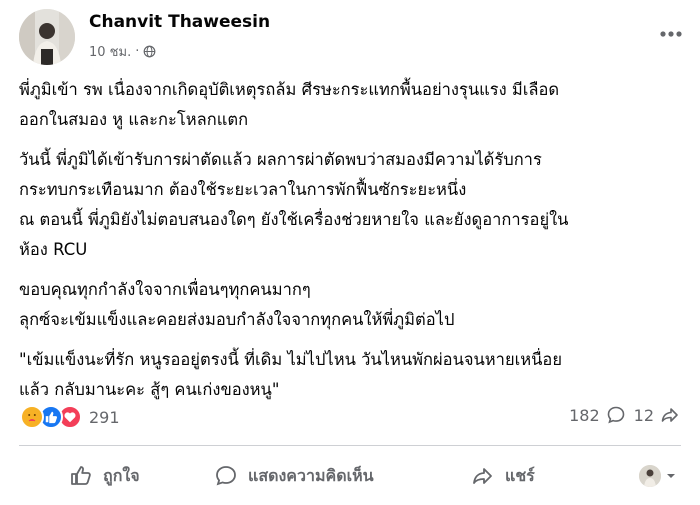 Image resolution: width=700 pixels, height=505 pixels. What do you see at coordinates (643, 415) in the screenshot?
I see `share-count: 12` at bounding box center [643, 415].